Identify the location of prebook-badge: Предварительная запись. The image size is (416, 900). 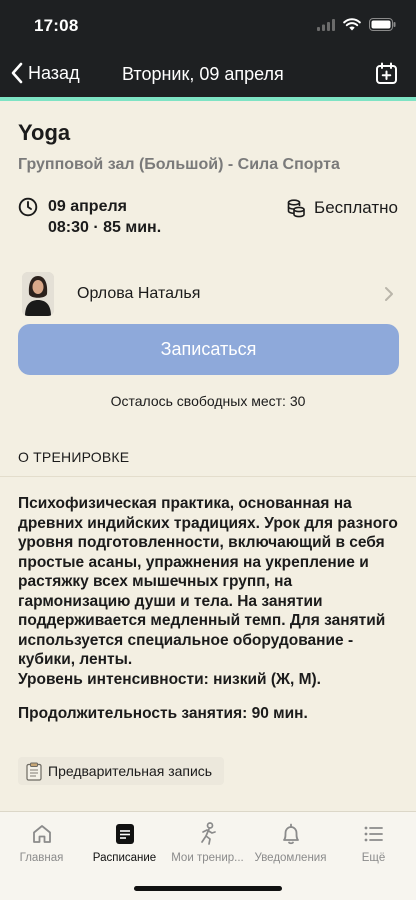
(121, 771).